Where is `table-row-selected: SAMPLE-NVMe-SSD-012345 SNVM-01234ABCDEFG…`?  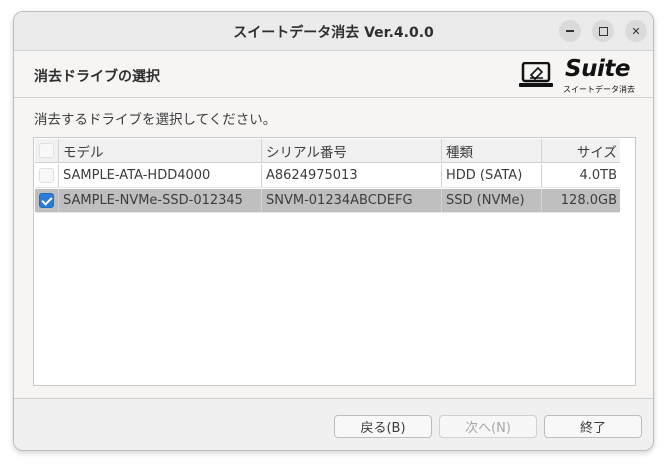
table-row-selected: SAMPLE-NVMe-SSD-012345 SNVM-01234ABCDEFG… is located at coordinates (327, 201).